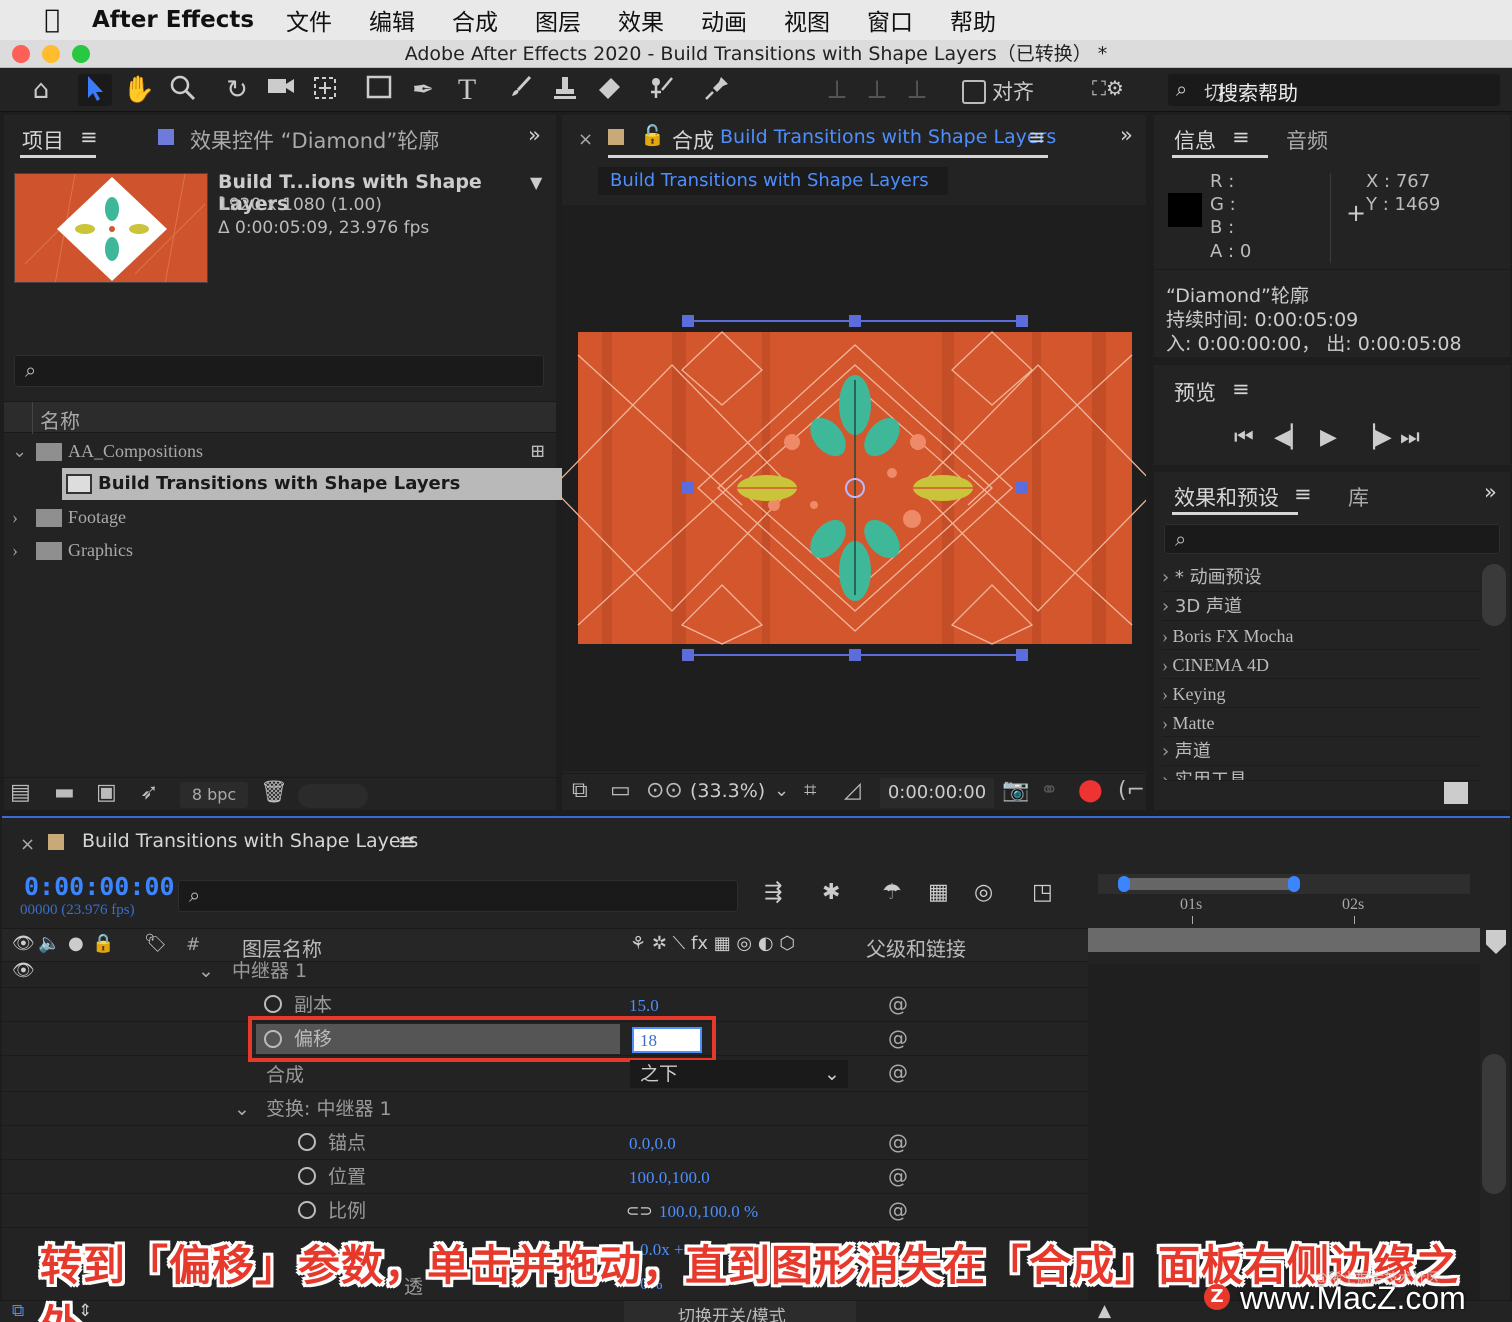 This screenshot has height=1322, width=1512. What do you see at coordinates (1226, 497) in the screenshot?
I see `tab-effects-presets: 效果和预设` at bounding box center [1226, 497].